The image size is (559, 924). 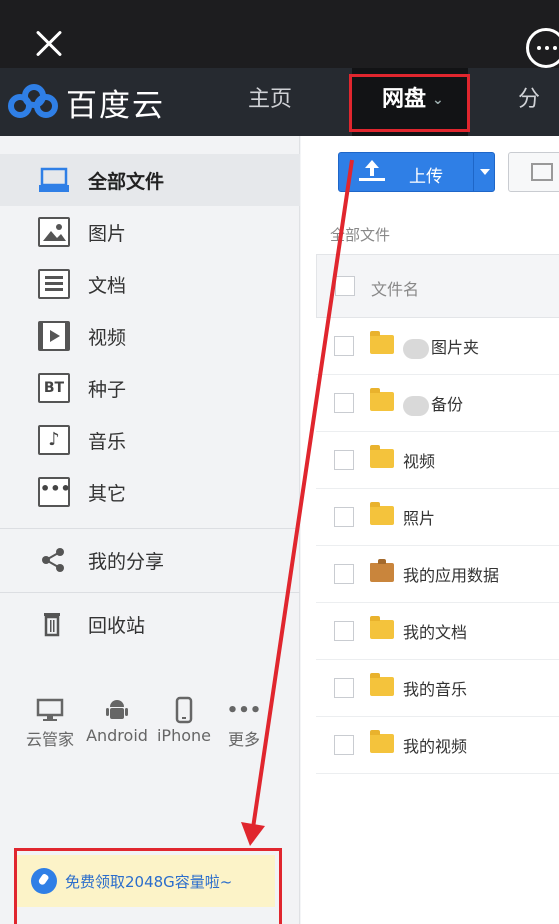 I want to click on device-label: 更多, so click(x=243, y=739).